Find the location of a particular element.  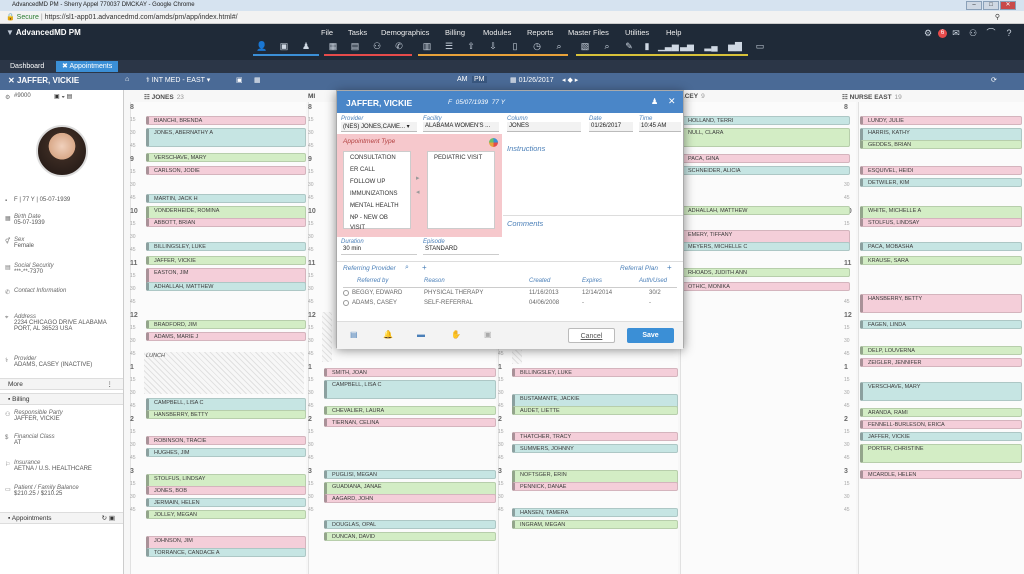

close-window-button: ✕ is located at coordinates (1008, 5).